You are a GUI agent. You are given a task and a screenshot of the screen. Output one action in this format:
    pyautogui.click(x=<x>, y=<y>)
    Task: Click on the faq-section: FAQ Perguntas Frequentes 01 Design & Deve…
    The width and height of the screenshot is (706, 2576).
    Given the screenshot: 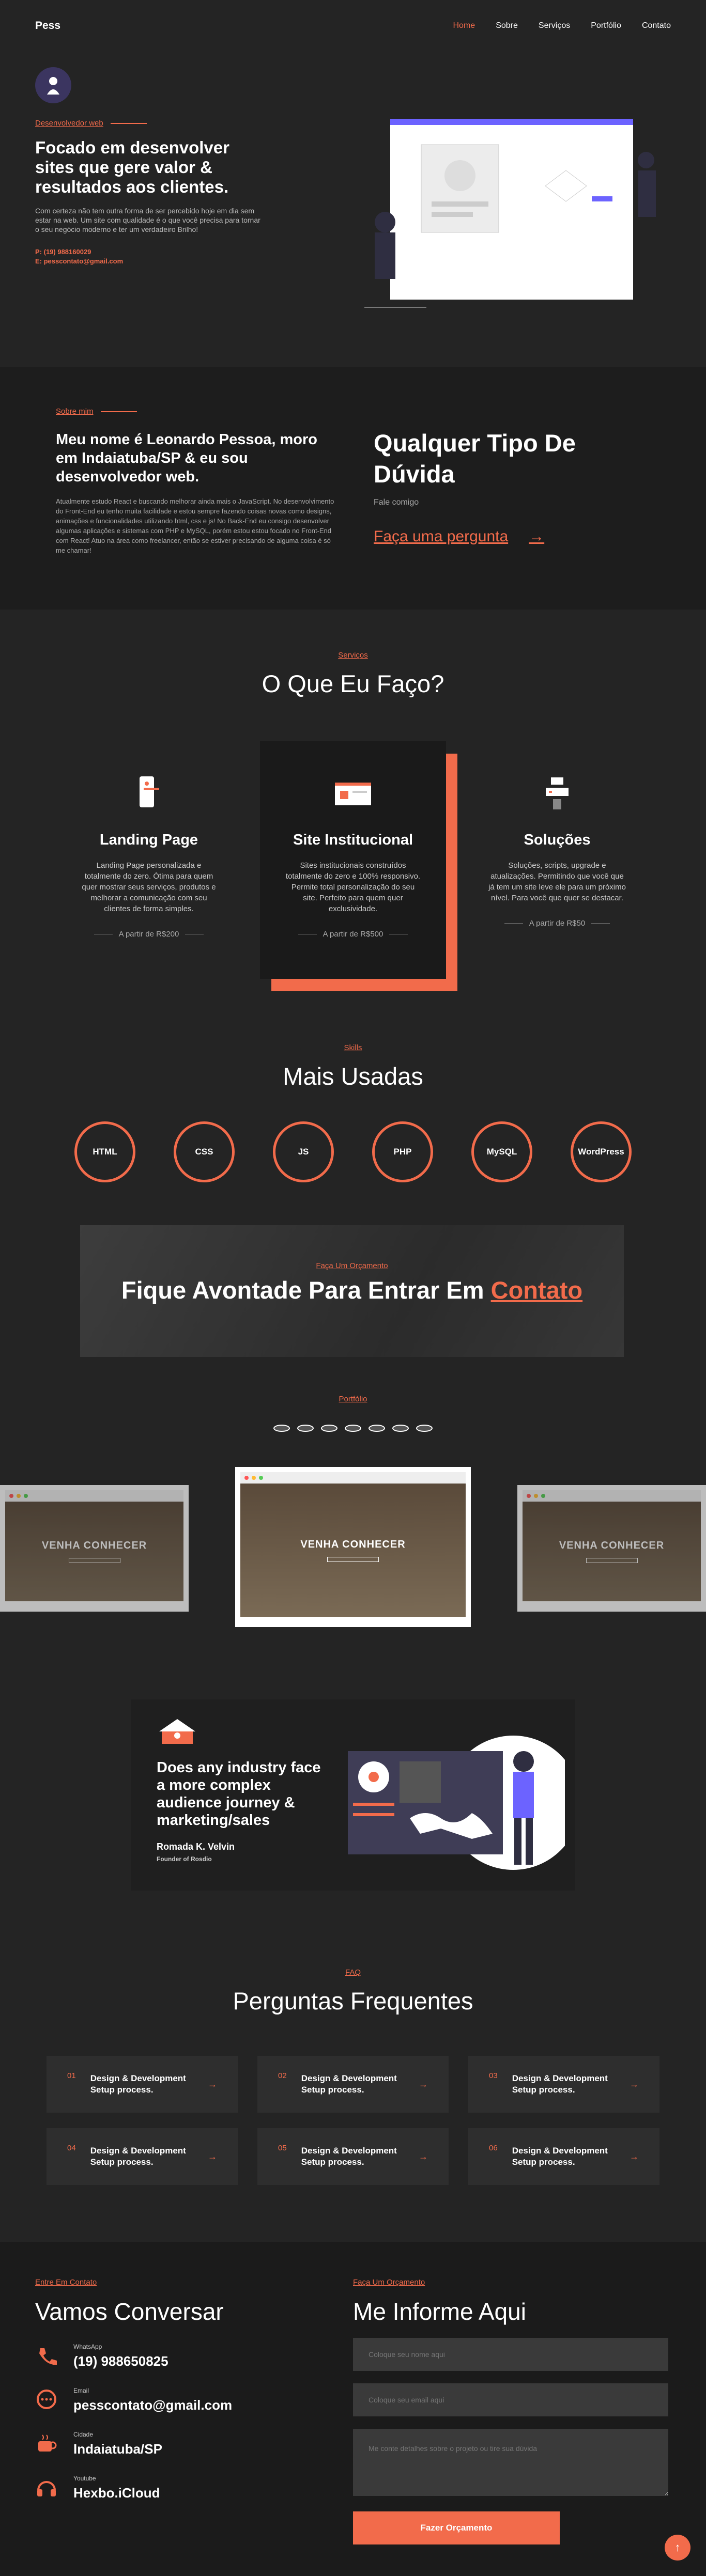 What is the action you would take?
    pyautogui.click(x=353, y=2077)
    